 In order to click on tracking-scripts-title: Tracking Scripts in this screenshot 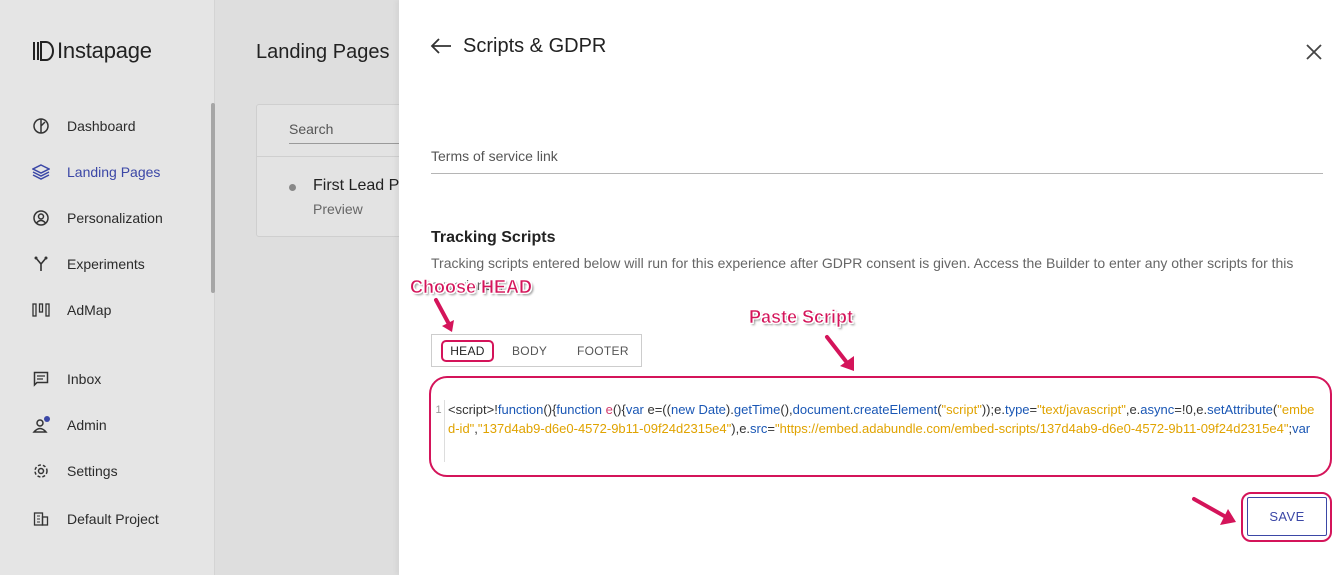, I will do `click(493, 237)`.